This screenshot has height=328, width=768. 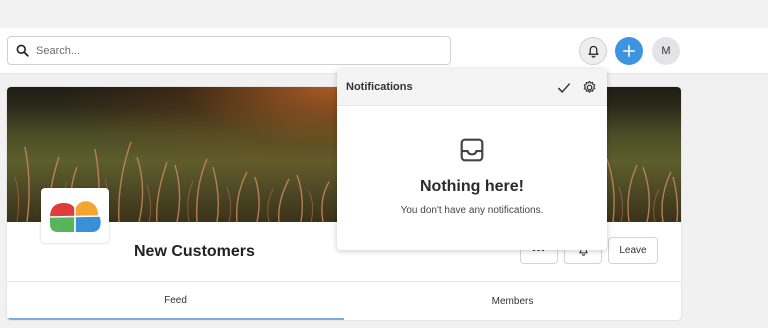 I want to click on group-tabs: Feed Members, so click(x=344, y=300).